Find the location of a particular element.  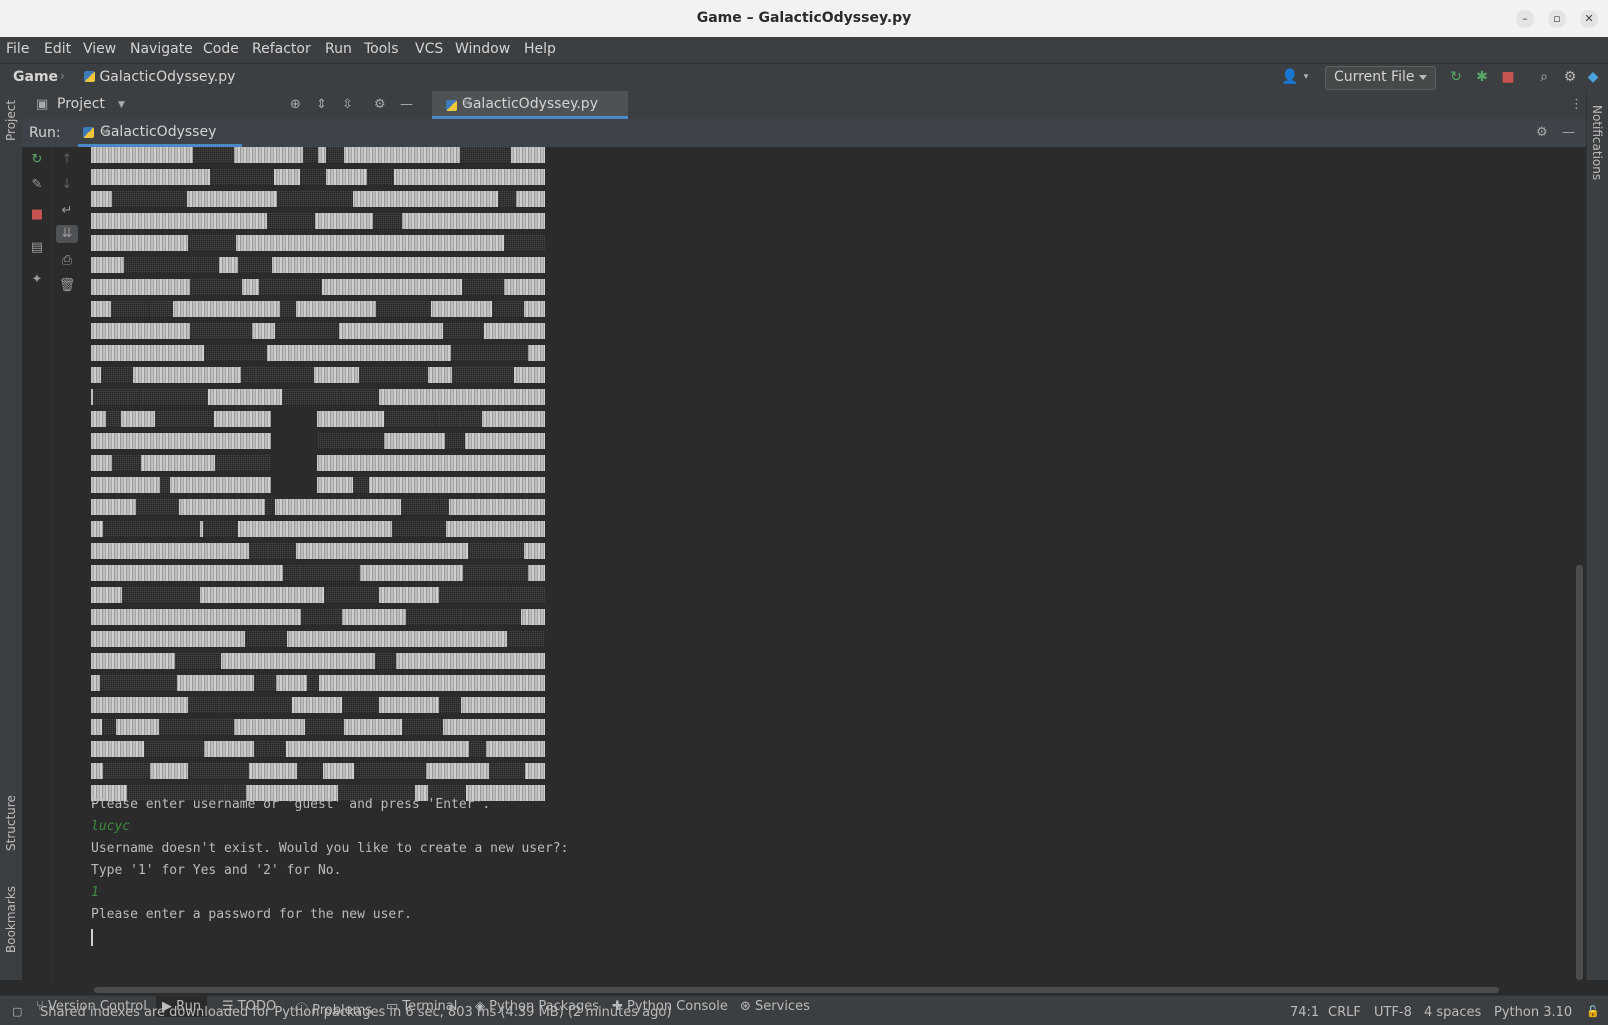

breadcrumb-project: Game is located at coordinates (35, 77).